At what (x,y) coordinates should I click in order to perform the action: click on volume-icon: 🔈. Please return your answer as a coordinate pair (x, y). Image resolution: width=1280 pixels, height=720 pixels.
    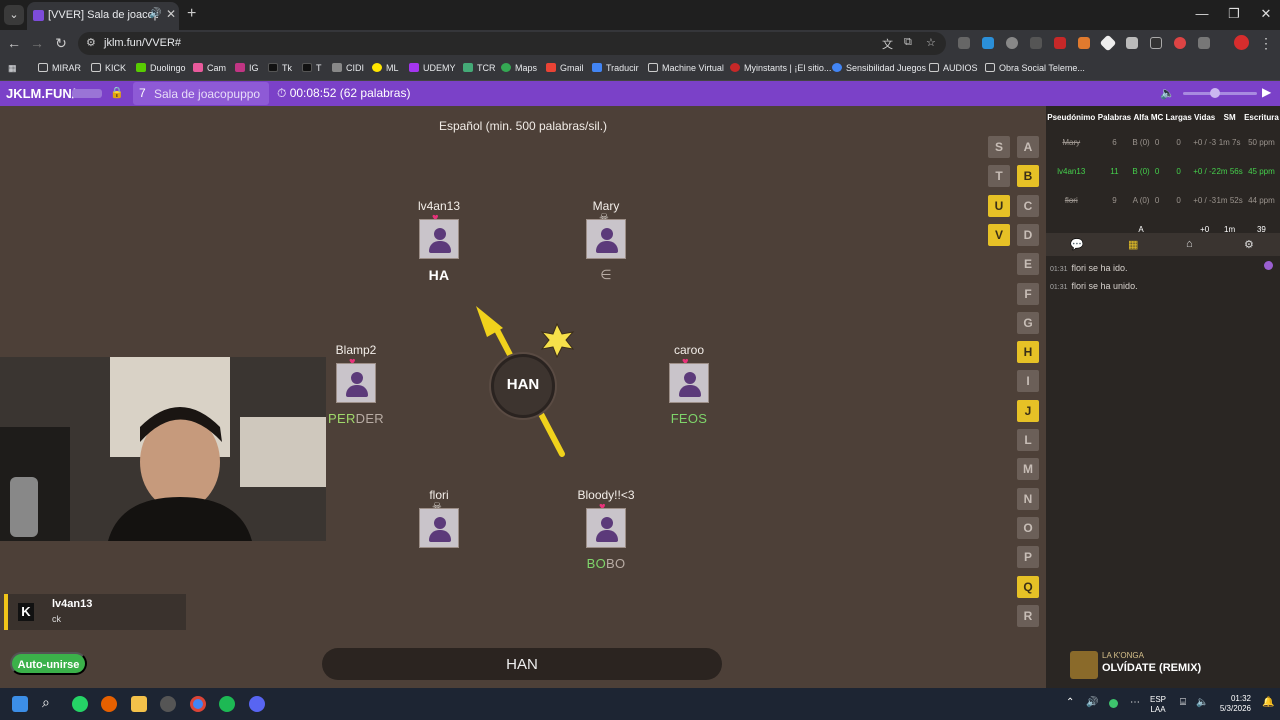
    Looking at the image, I should click on (1167, 93).